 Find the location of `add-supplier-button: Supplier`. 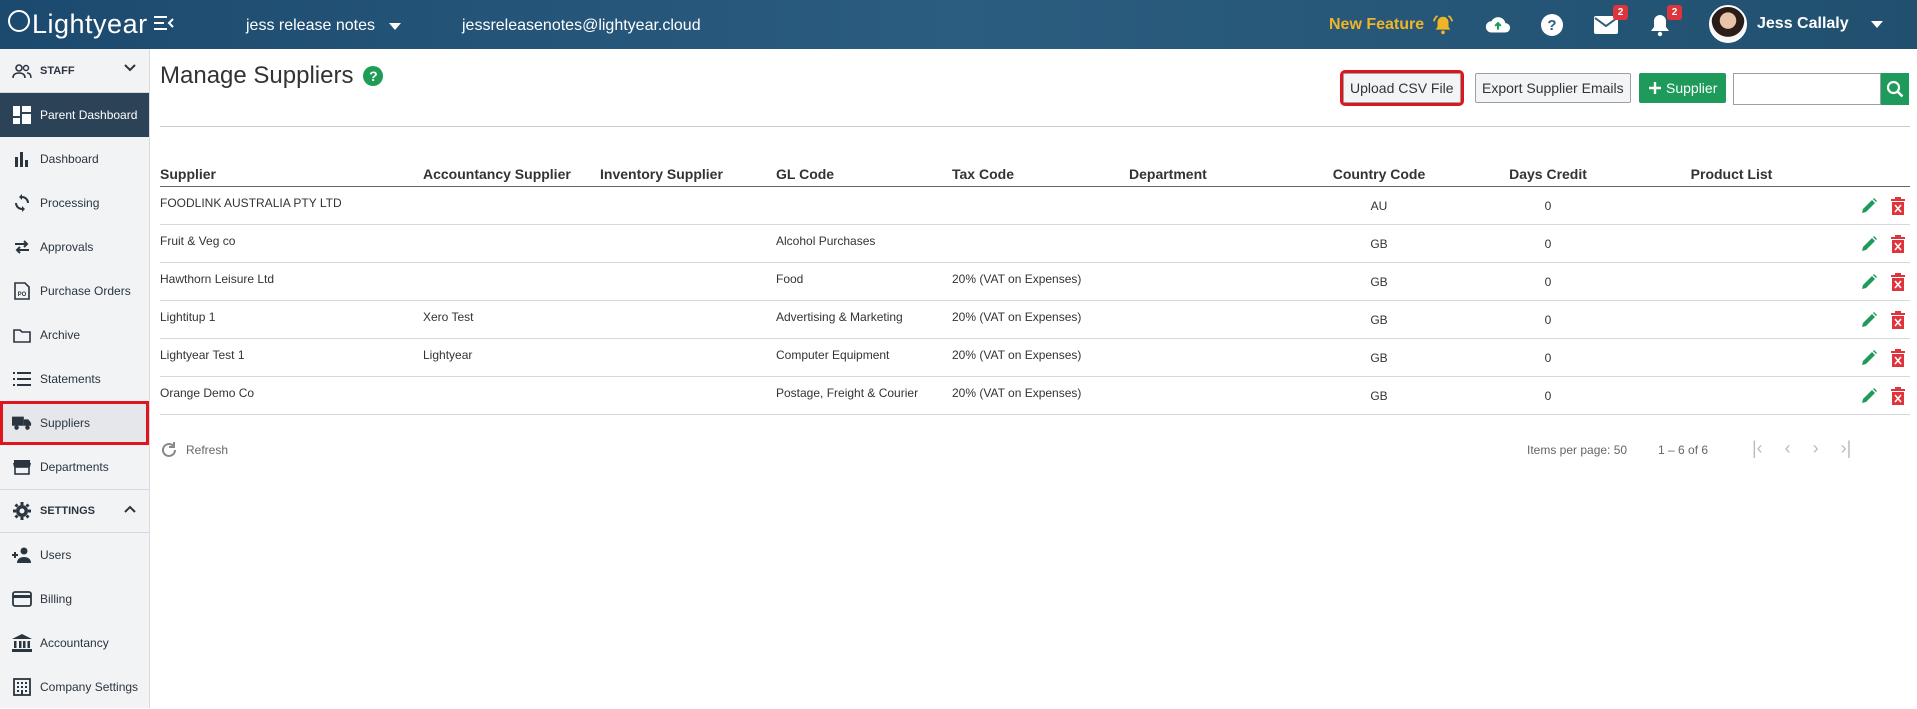

add-supplier-button: Supplier is located at coordinates (1683, 88).